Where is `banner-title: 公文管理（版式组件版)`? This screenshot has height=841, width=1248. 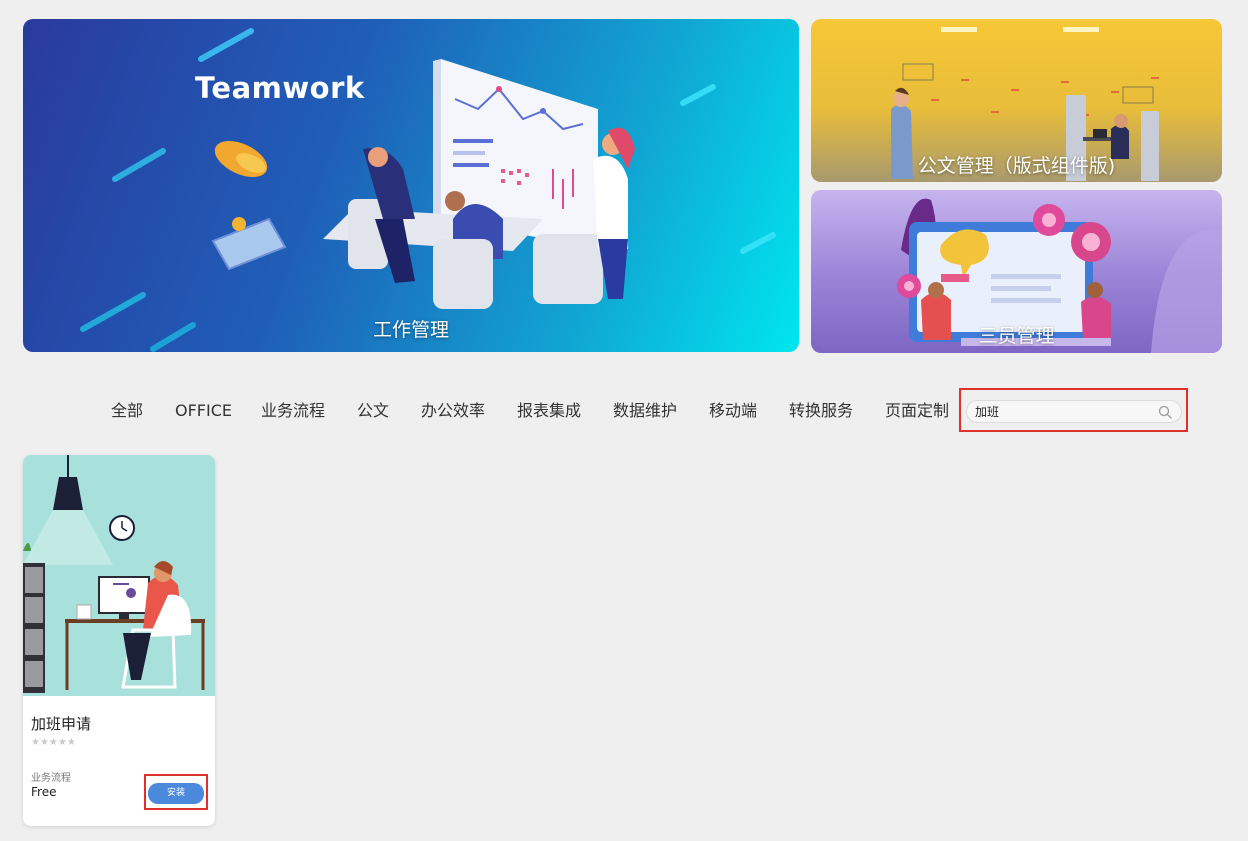 banner-title: 公文管理（版式组件版) is located at coordinates (1016, 166).